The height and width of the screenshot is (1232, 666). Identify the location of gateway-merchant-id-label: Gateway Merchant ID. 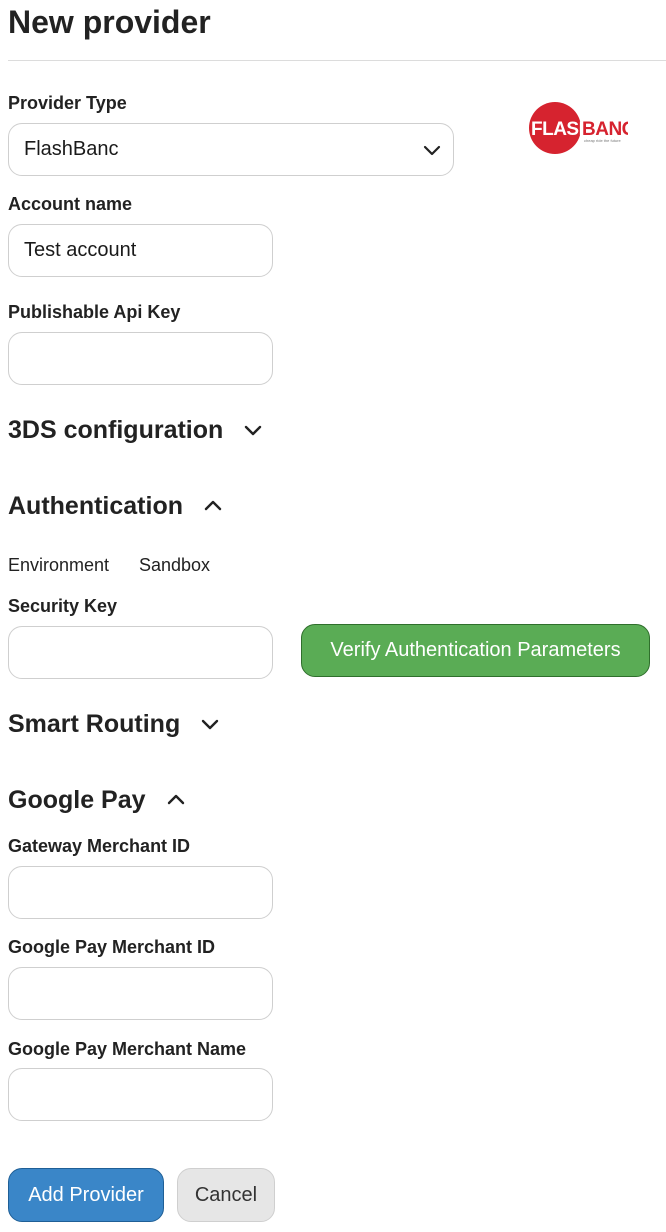
(99, 846).